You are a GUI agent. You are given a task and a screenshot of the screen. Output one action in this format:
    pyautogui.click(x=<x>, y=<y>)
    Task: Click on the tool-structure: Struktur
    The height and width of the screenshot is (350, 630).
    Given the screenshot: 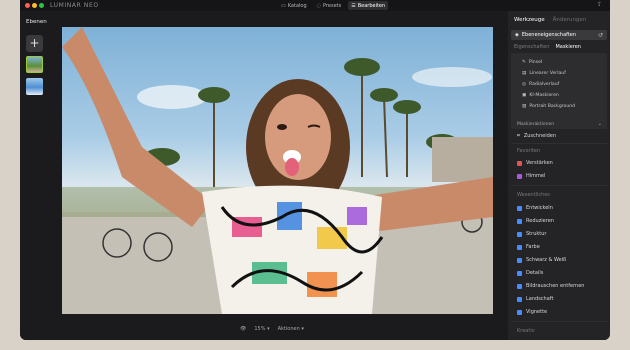 What is the action you would take?
    pyautogui.click(x=531, y=234)
    